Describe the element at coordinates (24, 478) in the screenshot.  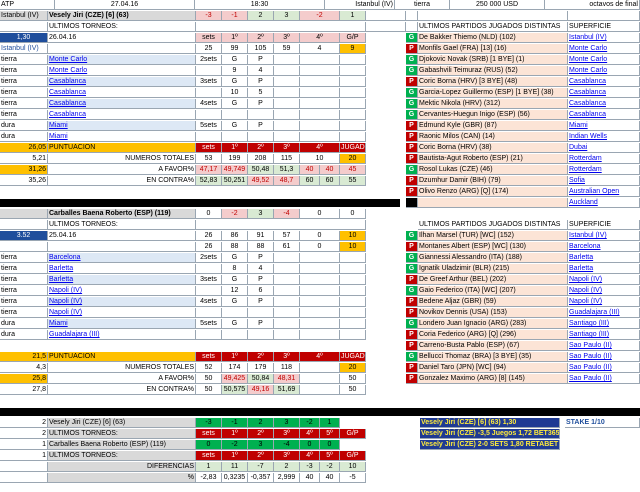
I see `summary-num` at that location.